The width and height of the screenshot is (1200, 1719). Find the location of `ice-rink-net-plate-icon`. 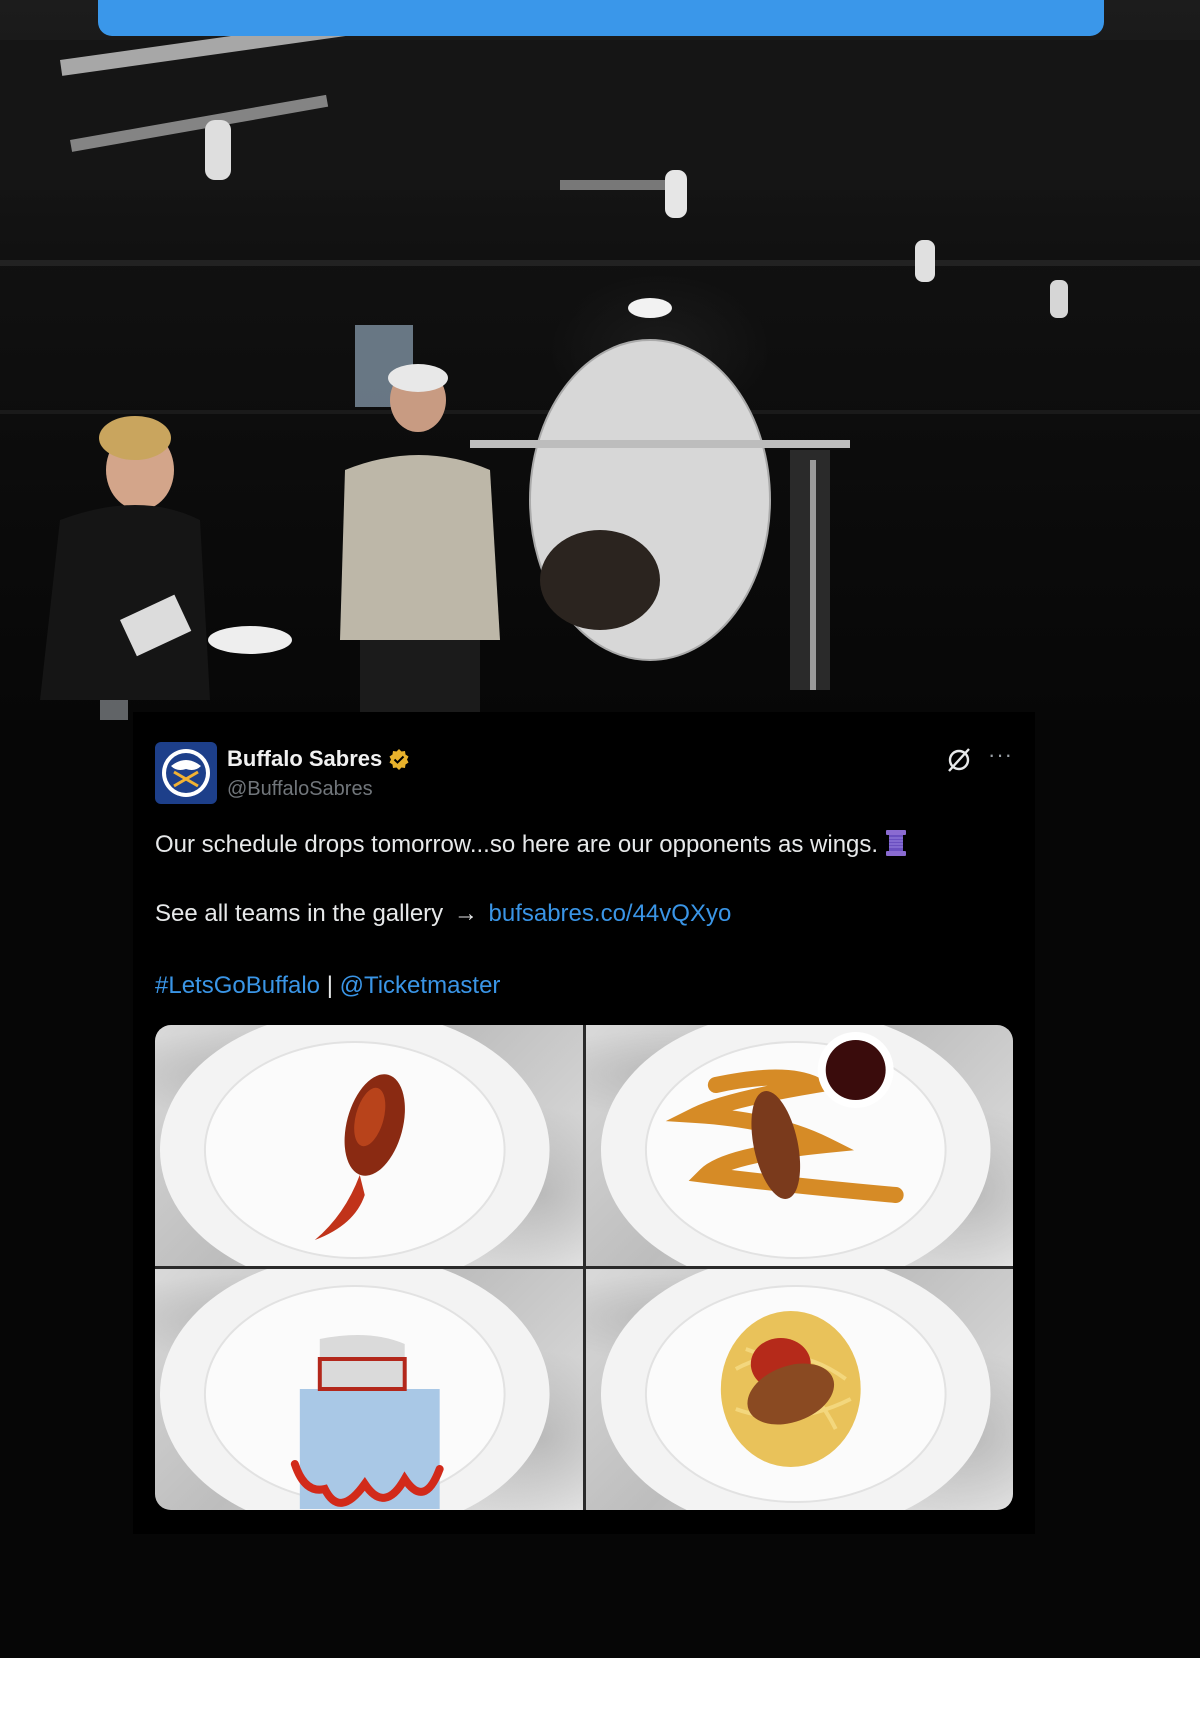

ice-rink-net-plate-icon is located at coordinates (355, 1389).